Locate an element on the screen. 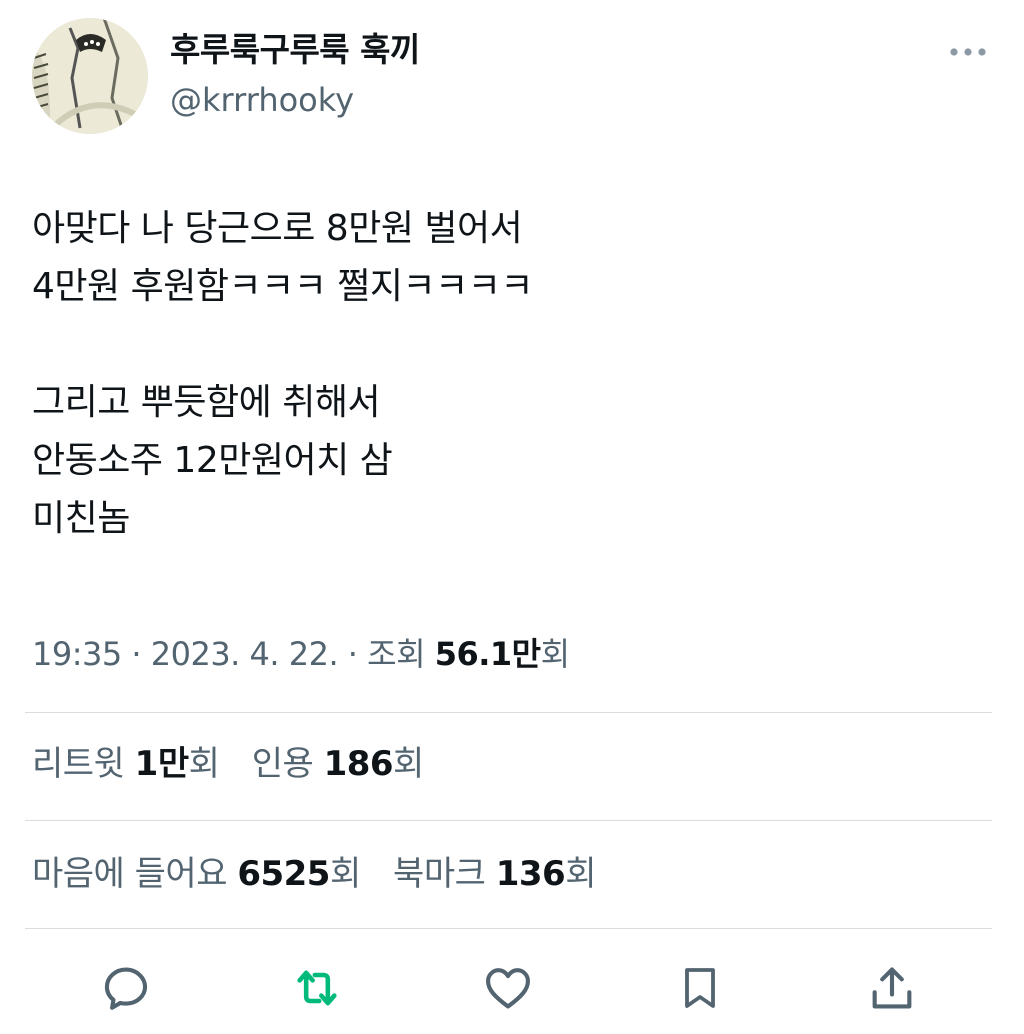  retweet-icon is located at coordinates (317, 988).